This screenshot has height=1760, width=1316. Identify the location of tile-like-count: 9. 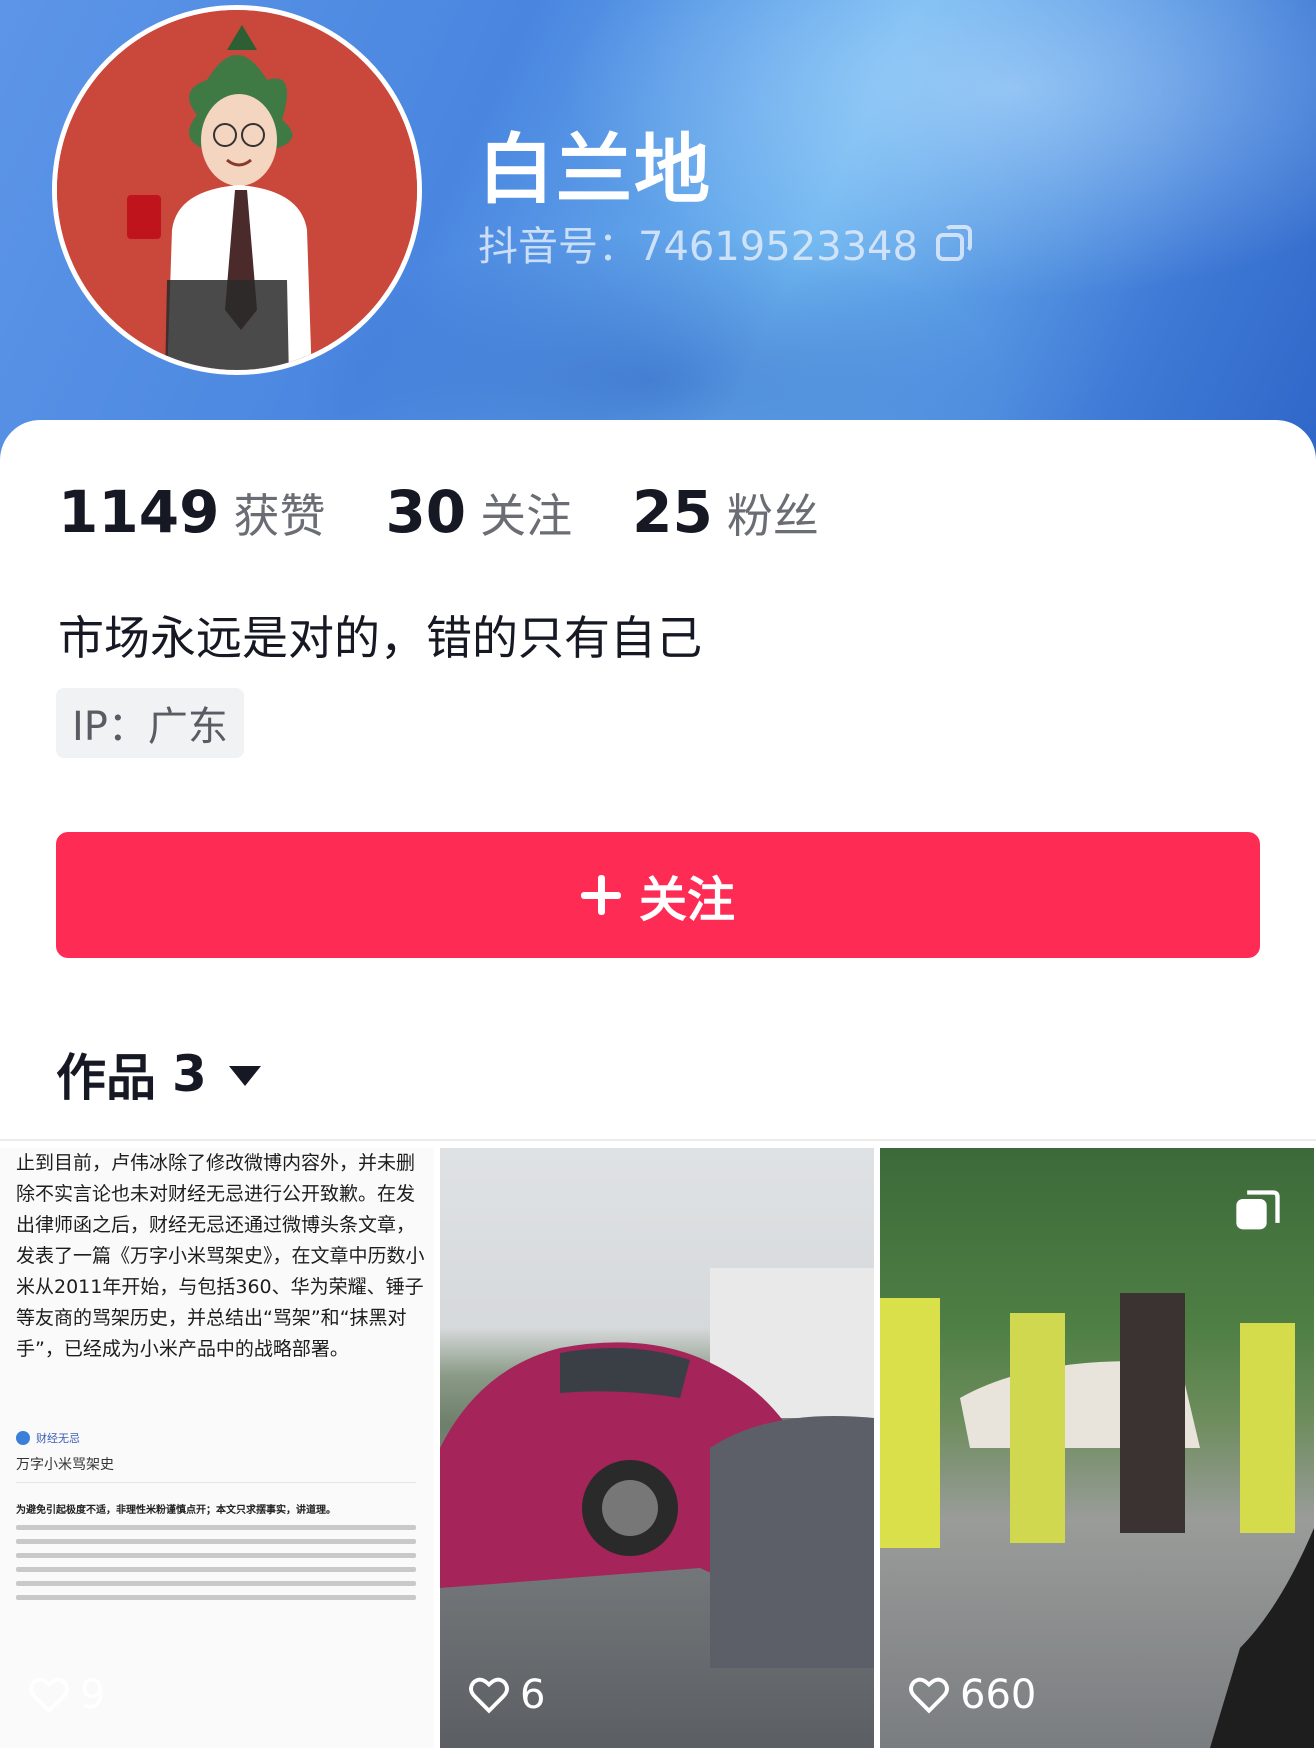
(93, 1695).